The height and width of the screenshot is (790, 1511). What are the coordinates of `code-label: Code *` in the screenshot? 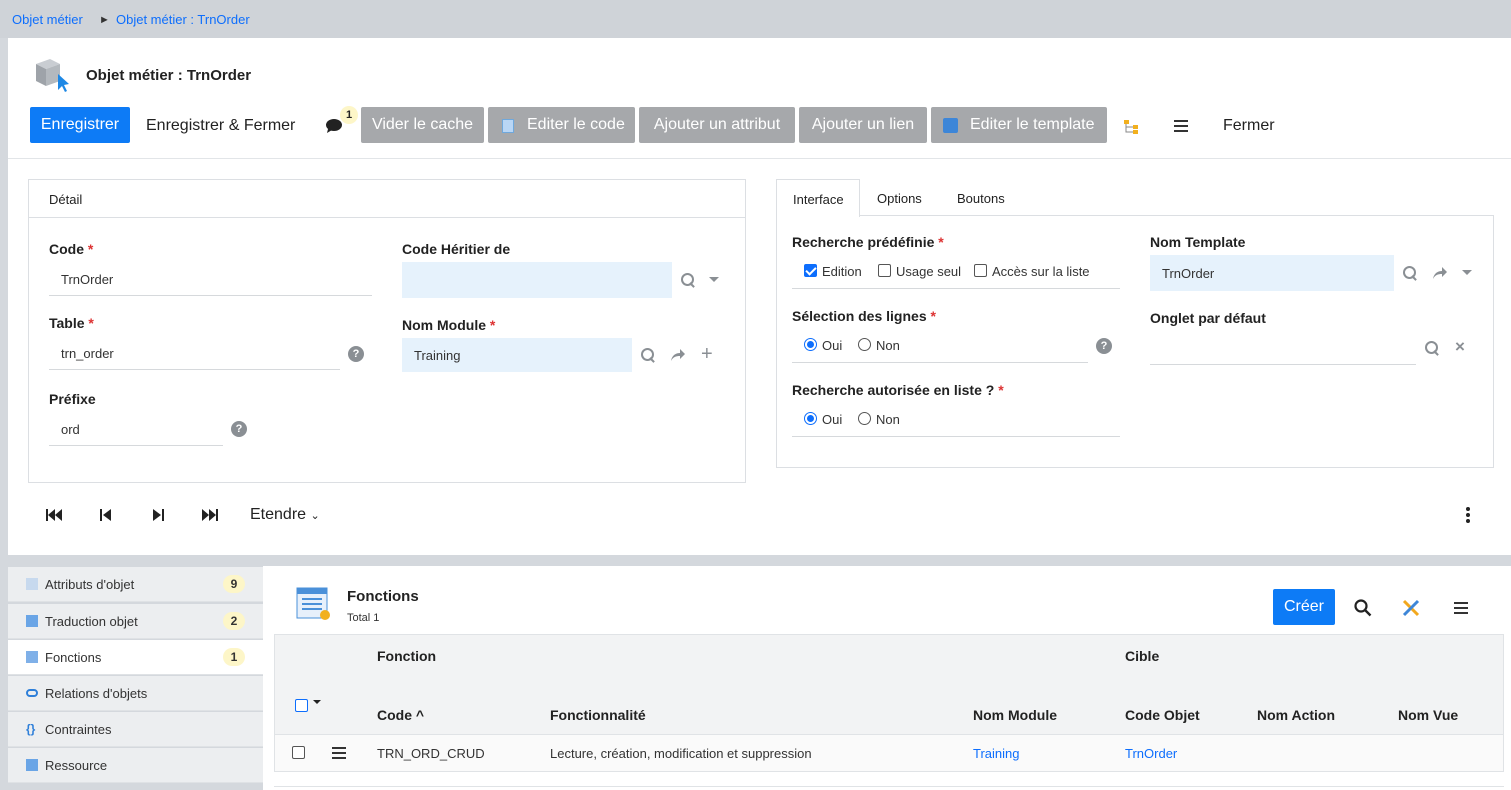 It's located at (71, 249).